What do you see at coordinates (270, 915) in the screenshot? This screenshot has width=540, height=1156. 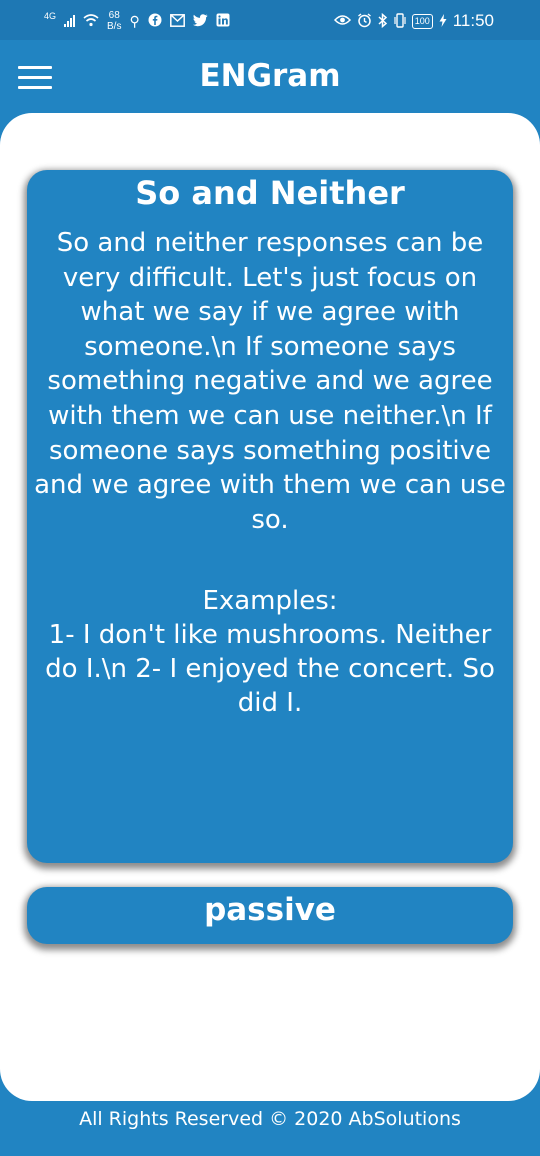 I see `next-topic-button: passive` at bounding box center [270, 915].